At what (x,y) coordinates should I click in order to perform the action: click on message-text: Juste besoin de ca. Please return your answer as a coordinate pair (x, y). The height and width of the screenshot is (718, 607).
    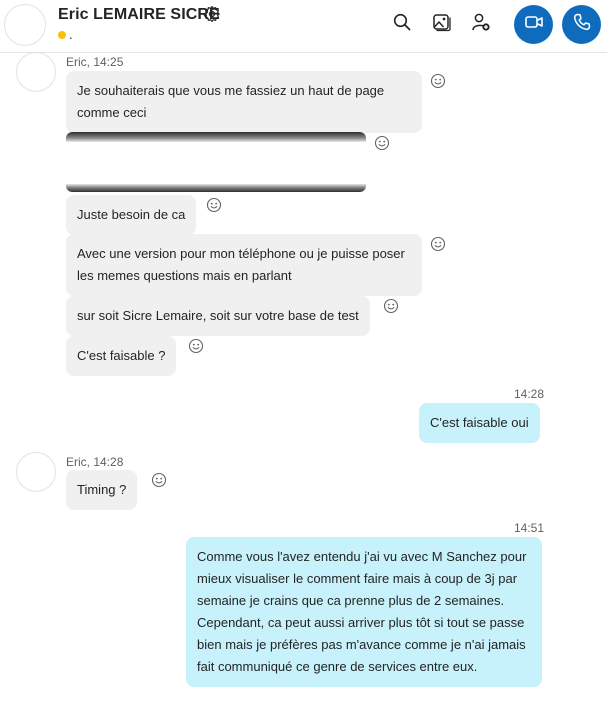
    Looking at the image, I should click on (131, 214).